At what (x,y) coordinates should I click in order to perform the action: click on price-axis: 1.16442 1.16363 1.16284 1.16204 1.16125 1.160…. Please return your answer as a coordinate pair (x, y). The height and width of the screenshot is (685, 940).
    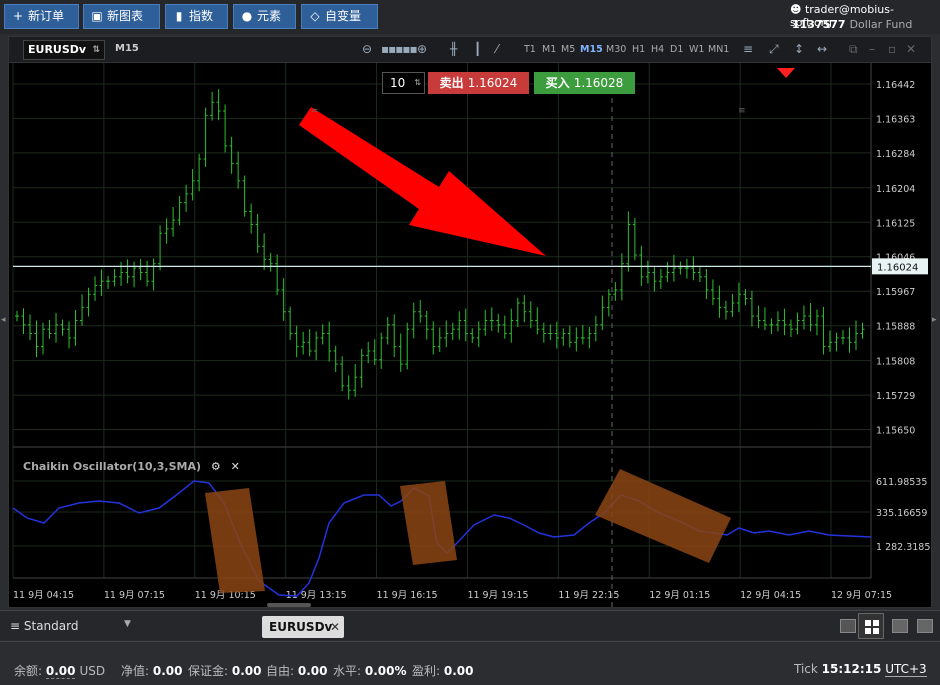
    Looking at the image, I should click on (900, 258).